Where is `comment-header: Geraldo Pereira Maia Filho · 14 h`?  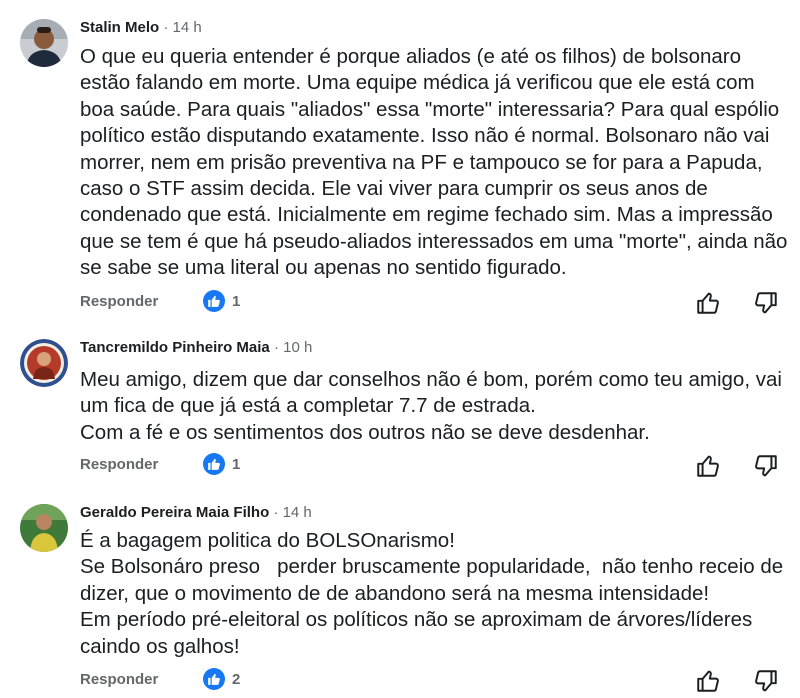 comment-header: Geraldo Pereira Maia Filho · 14 h is located at coordinates (196, 512).